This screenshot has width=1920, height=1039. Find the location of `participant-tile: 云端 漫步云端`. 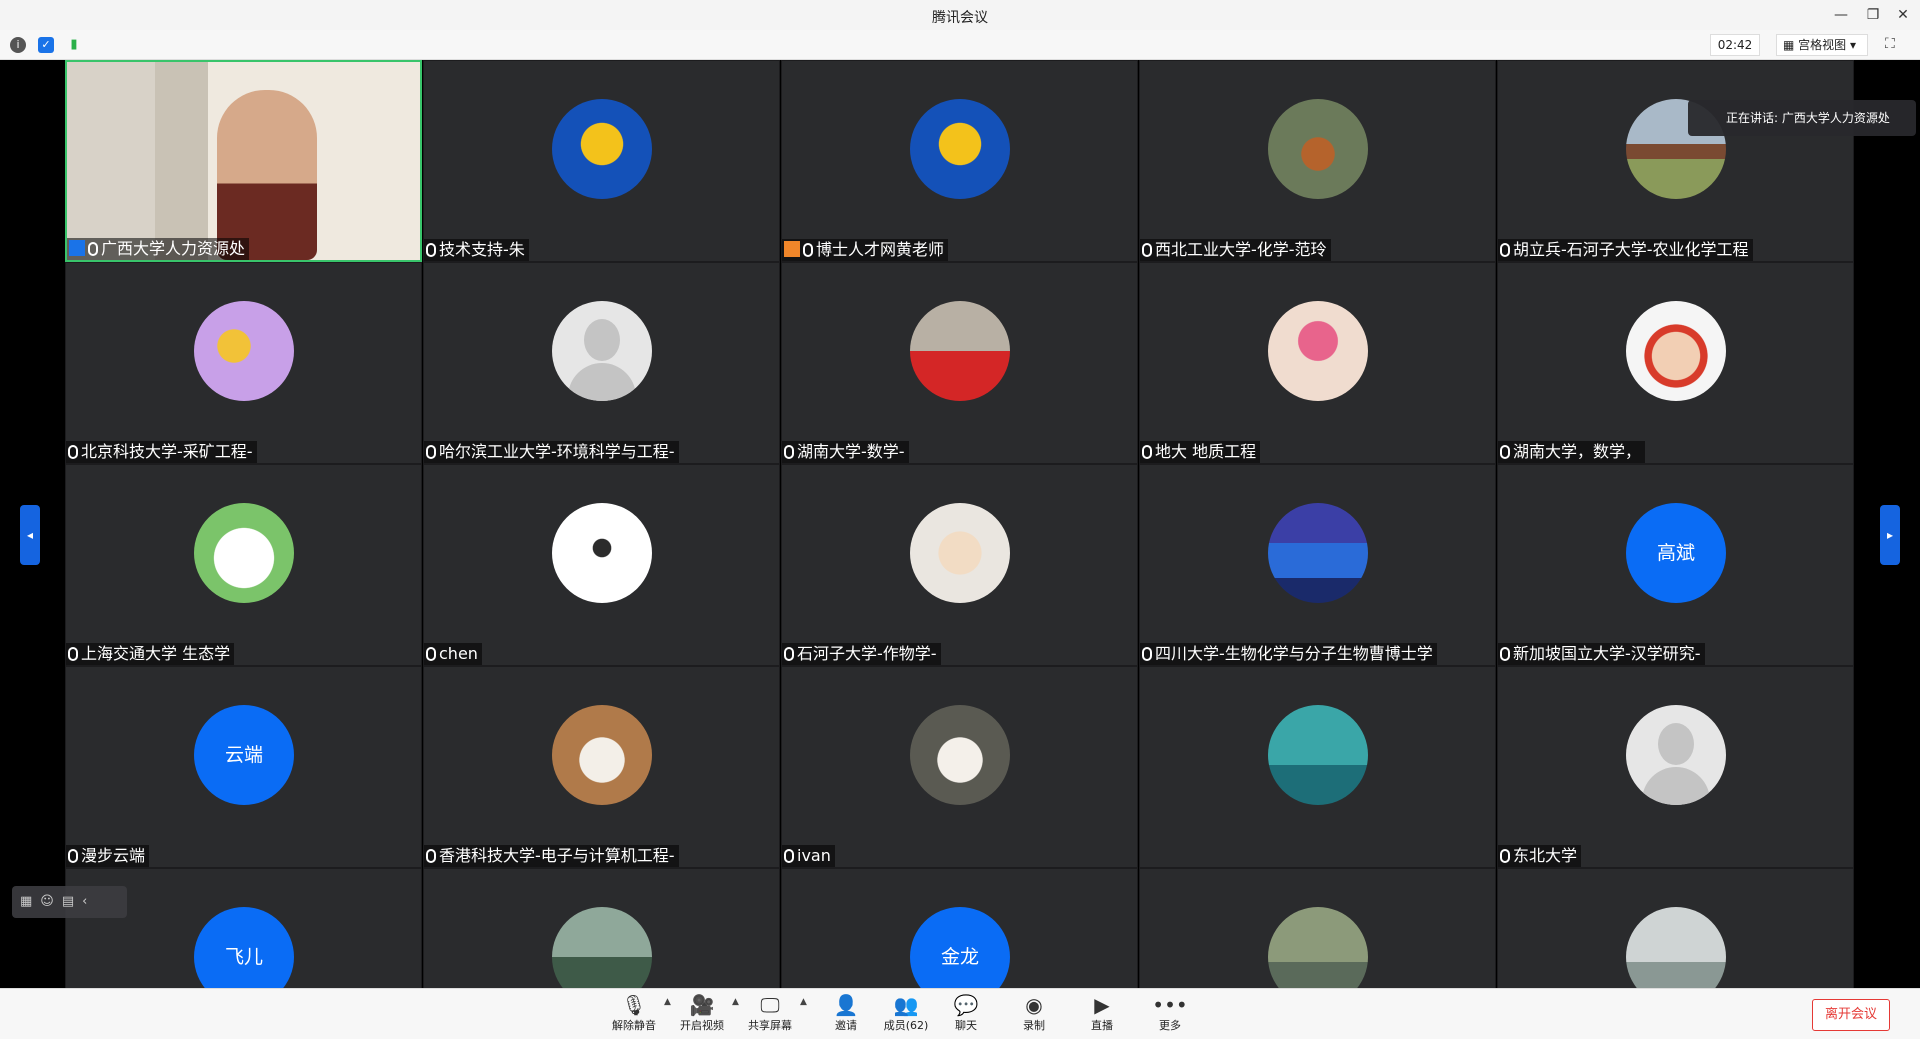

participant-tile: 云端 漫步云端 is located at coordinates (243, 767).